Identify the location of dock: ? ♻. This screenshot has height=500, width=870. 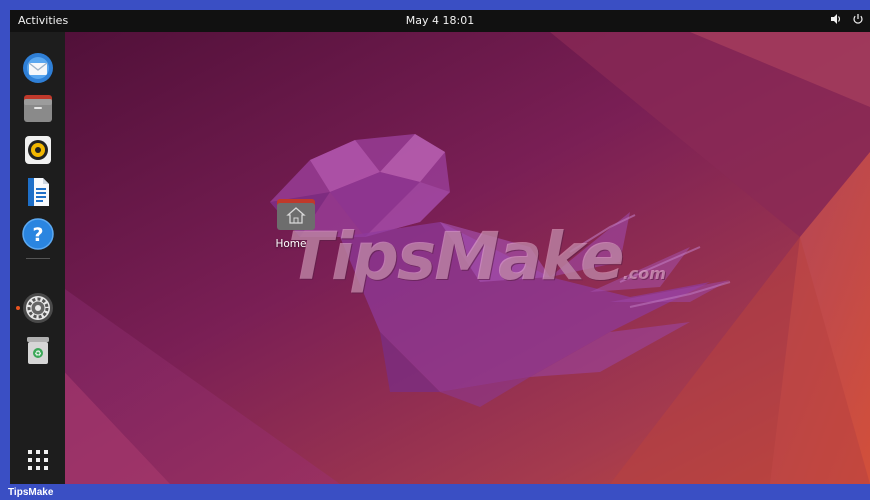
(37, 258).